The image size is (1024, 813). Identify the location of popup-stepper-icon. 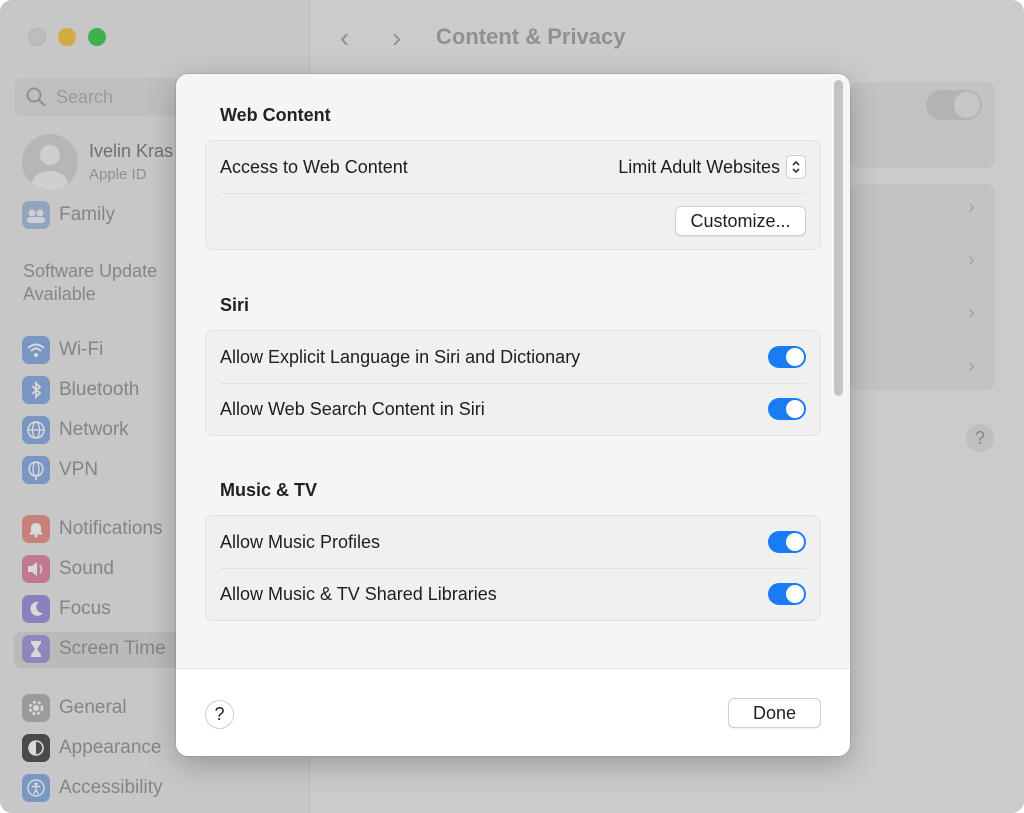
(796, 167).